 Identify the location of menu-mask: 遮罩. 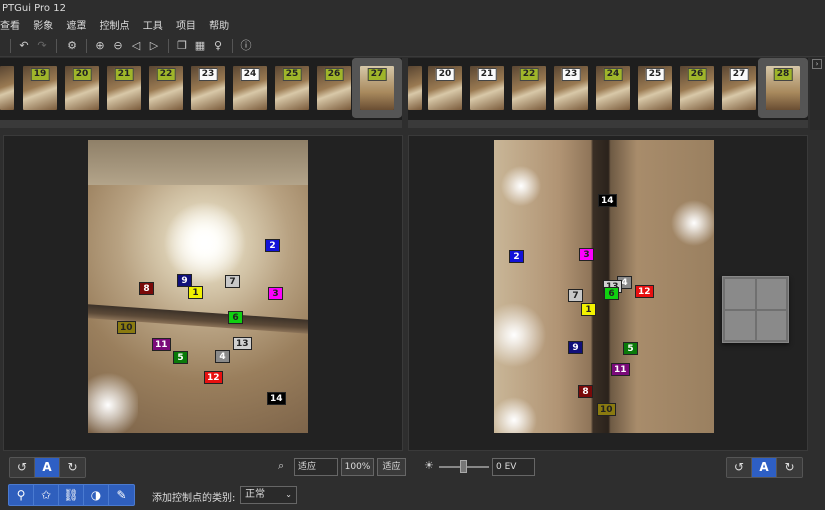
(76, 26).